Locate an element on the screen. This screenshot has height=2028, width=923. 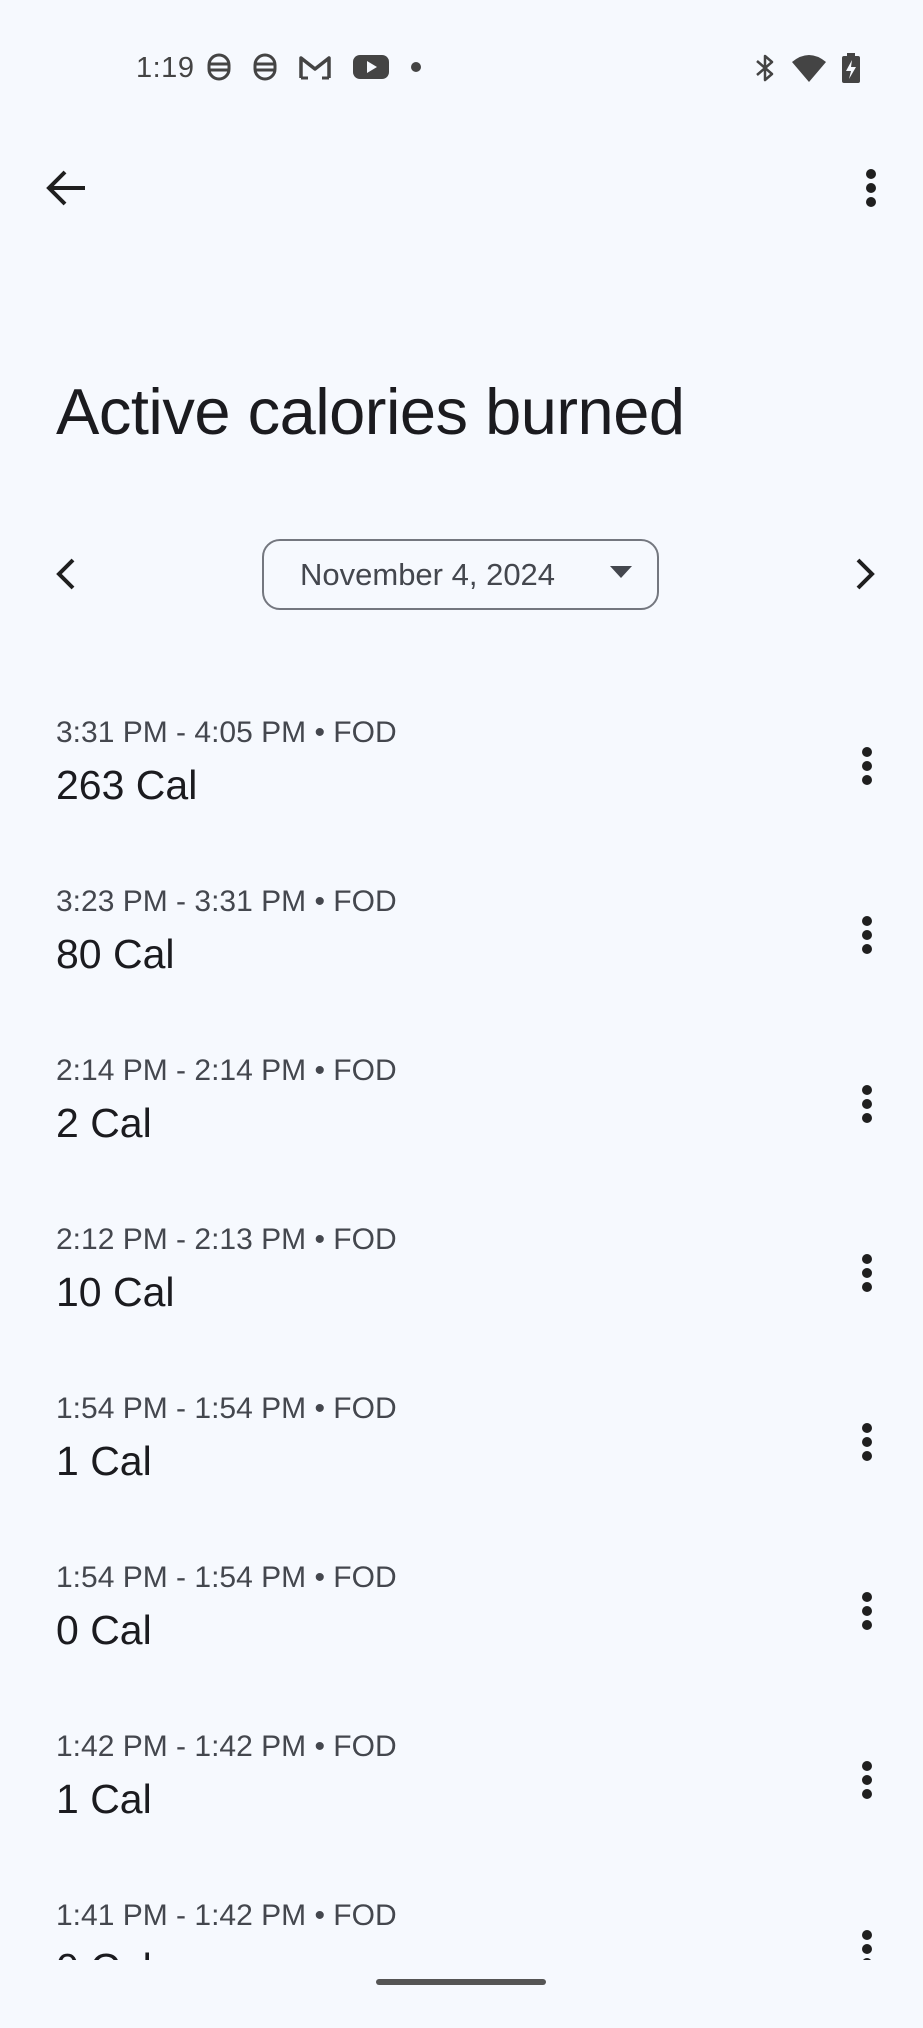
dot-icon is located at coordinates (416, 67).